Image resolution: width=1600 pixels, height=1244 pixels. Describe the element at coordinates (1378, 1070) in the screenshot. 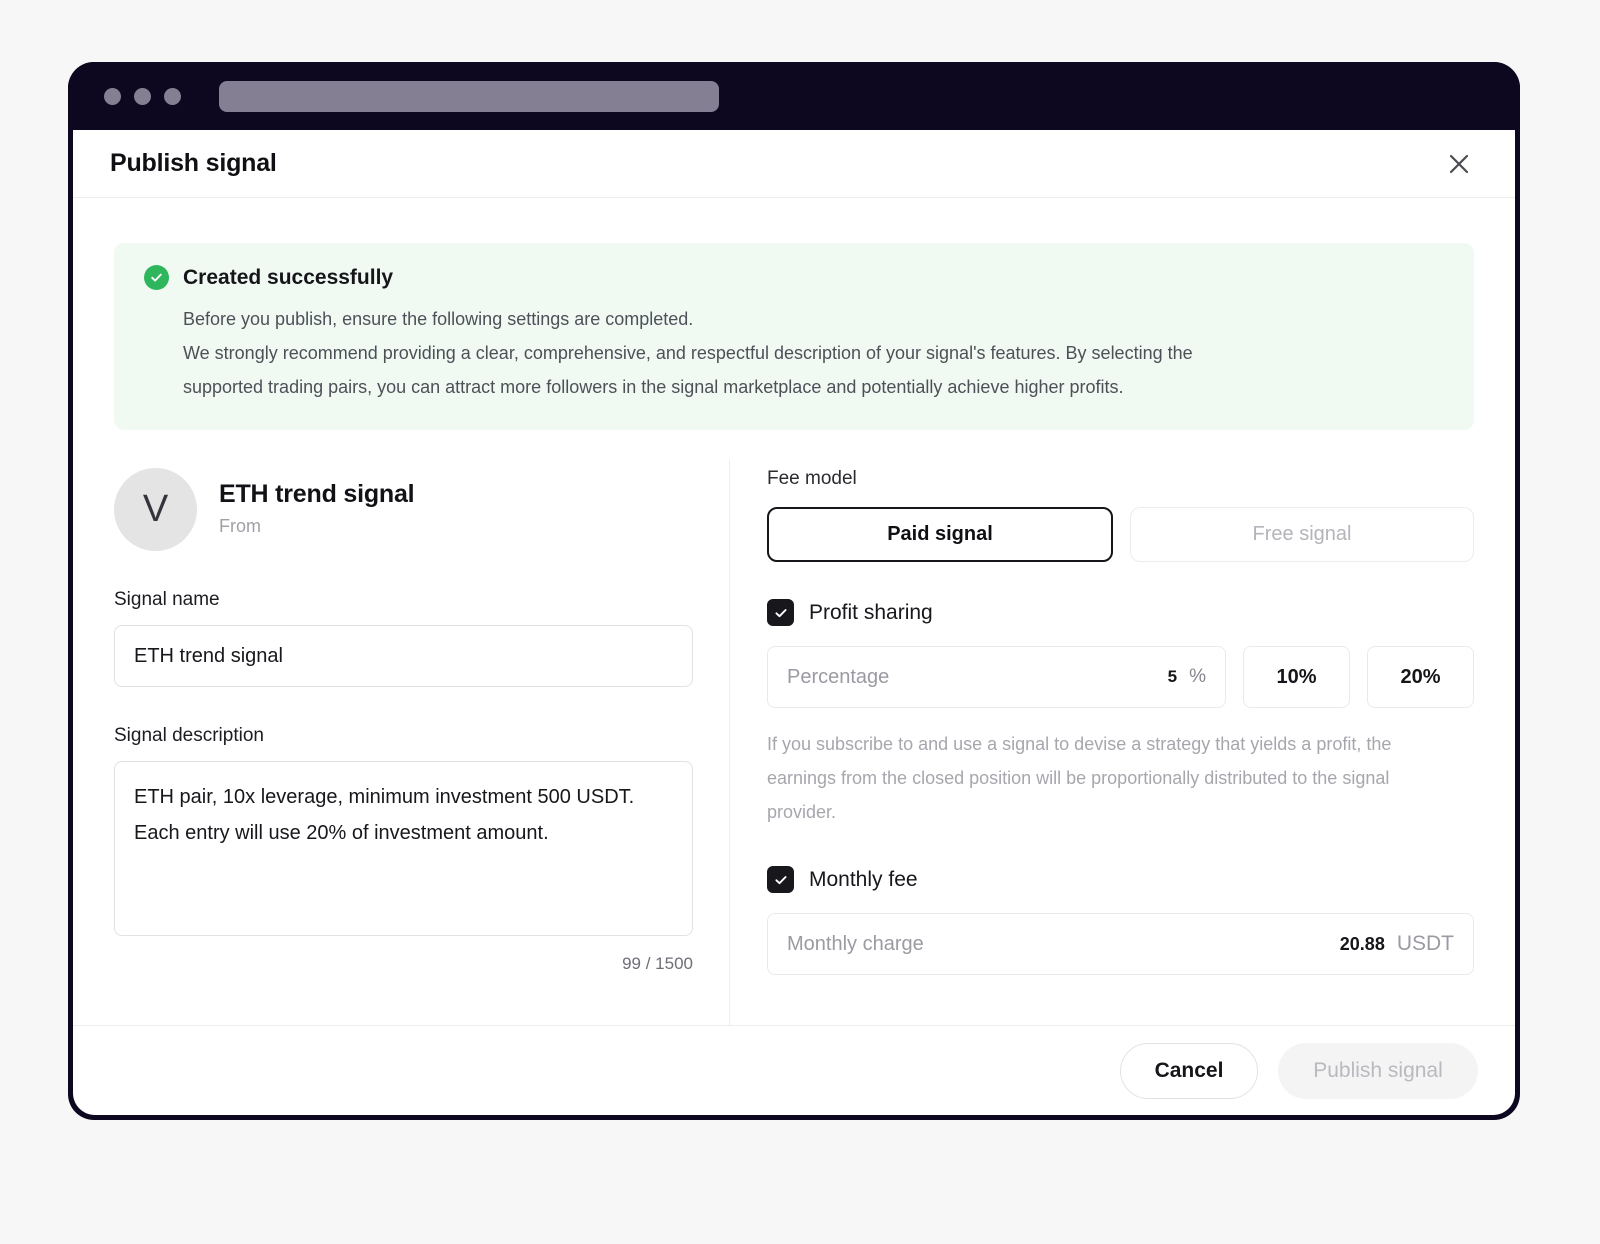

I see `publish-signal-button: Publish signal` at that location.